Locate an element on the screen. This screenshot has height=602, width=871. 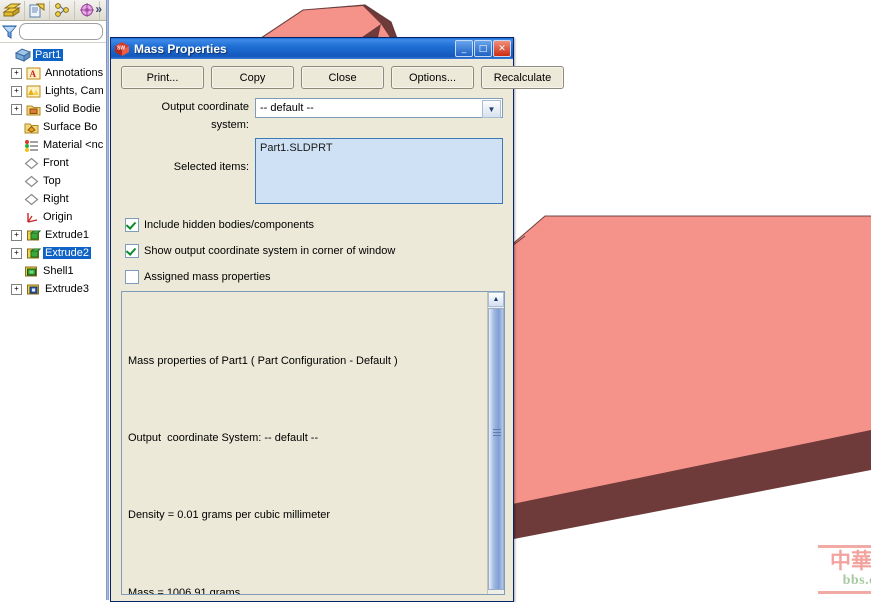
selected-items-row: Selected items: Part1.SLDPRT is located at coordinates (312, 171).